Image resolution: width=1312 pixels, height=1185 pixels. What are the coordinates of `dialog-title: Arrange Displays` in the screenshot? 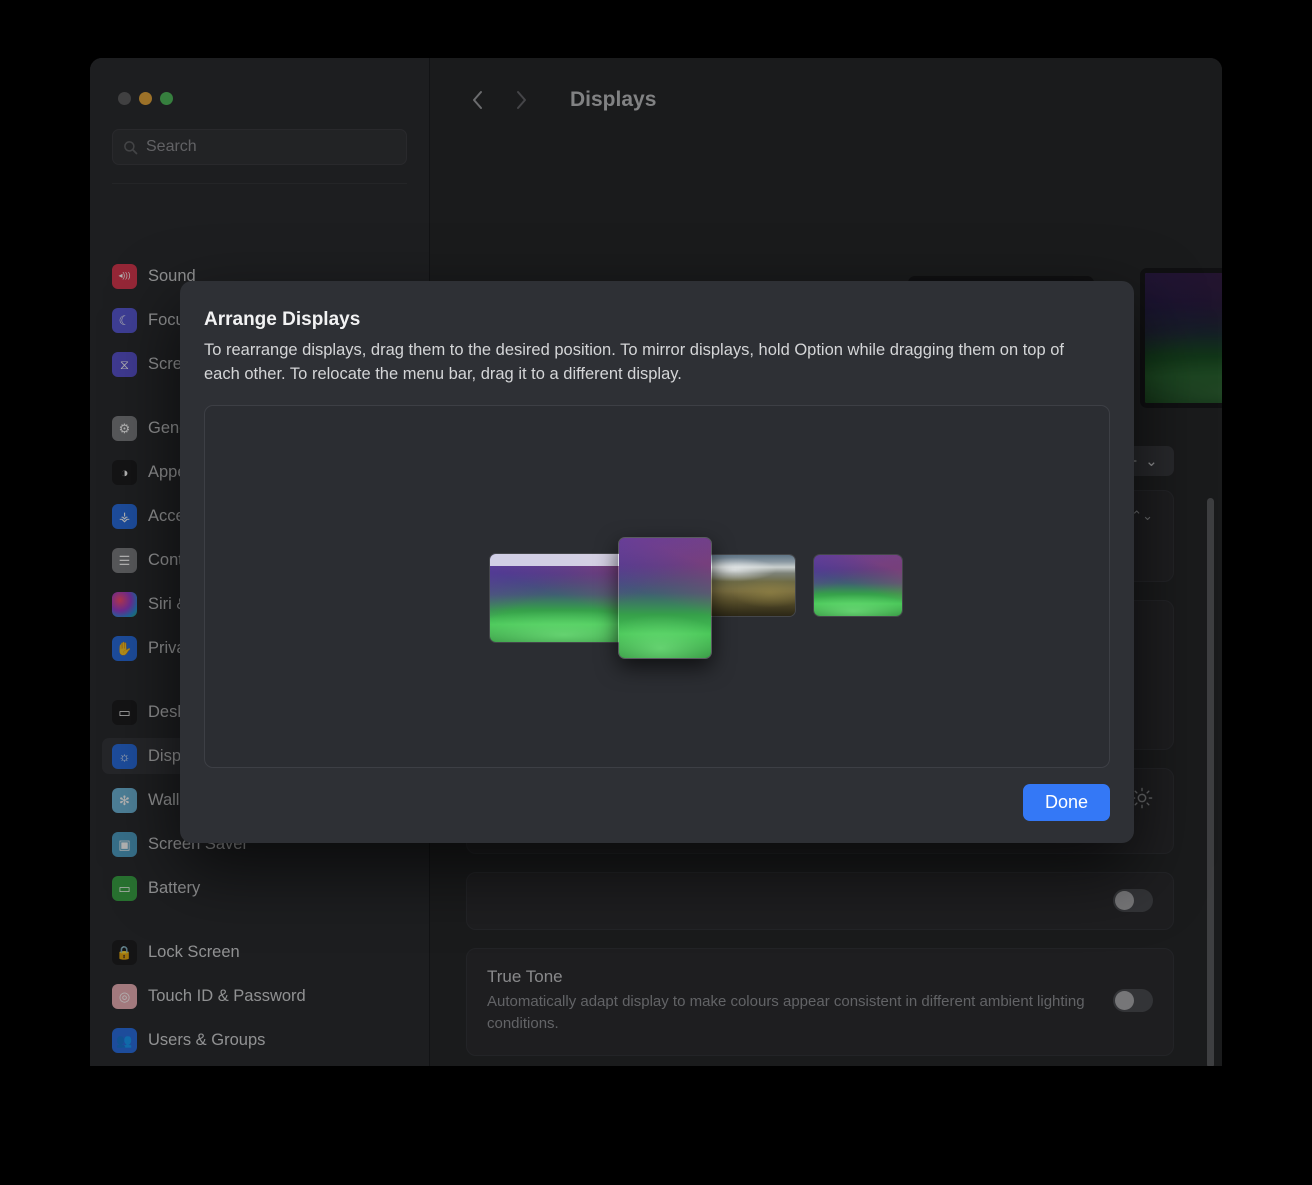 It's located at (282, 319).